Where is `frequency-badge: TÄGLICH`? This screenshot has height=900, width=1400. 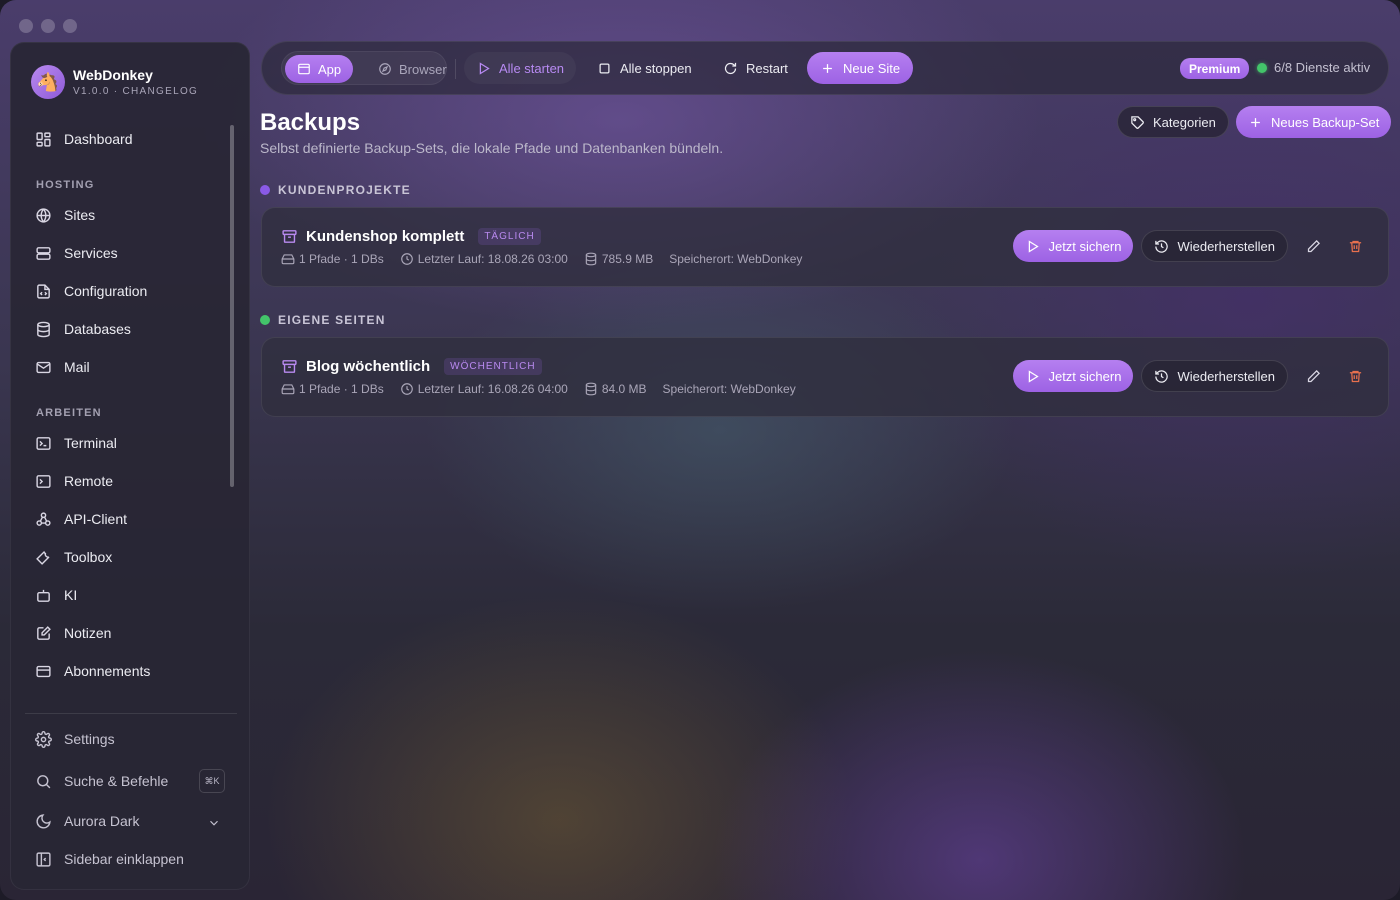 frequency-badge: TÄGLICH is located at coordinates (509, 236).